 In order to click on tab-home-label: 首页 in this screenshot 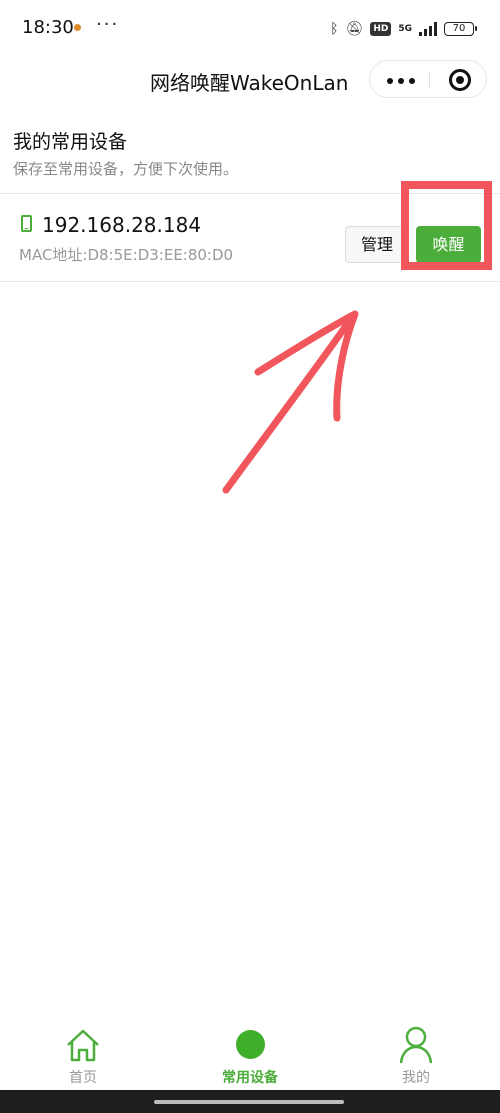, I will do `click(83, 1078)`.